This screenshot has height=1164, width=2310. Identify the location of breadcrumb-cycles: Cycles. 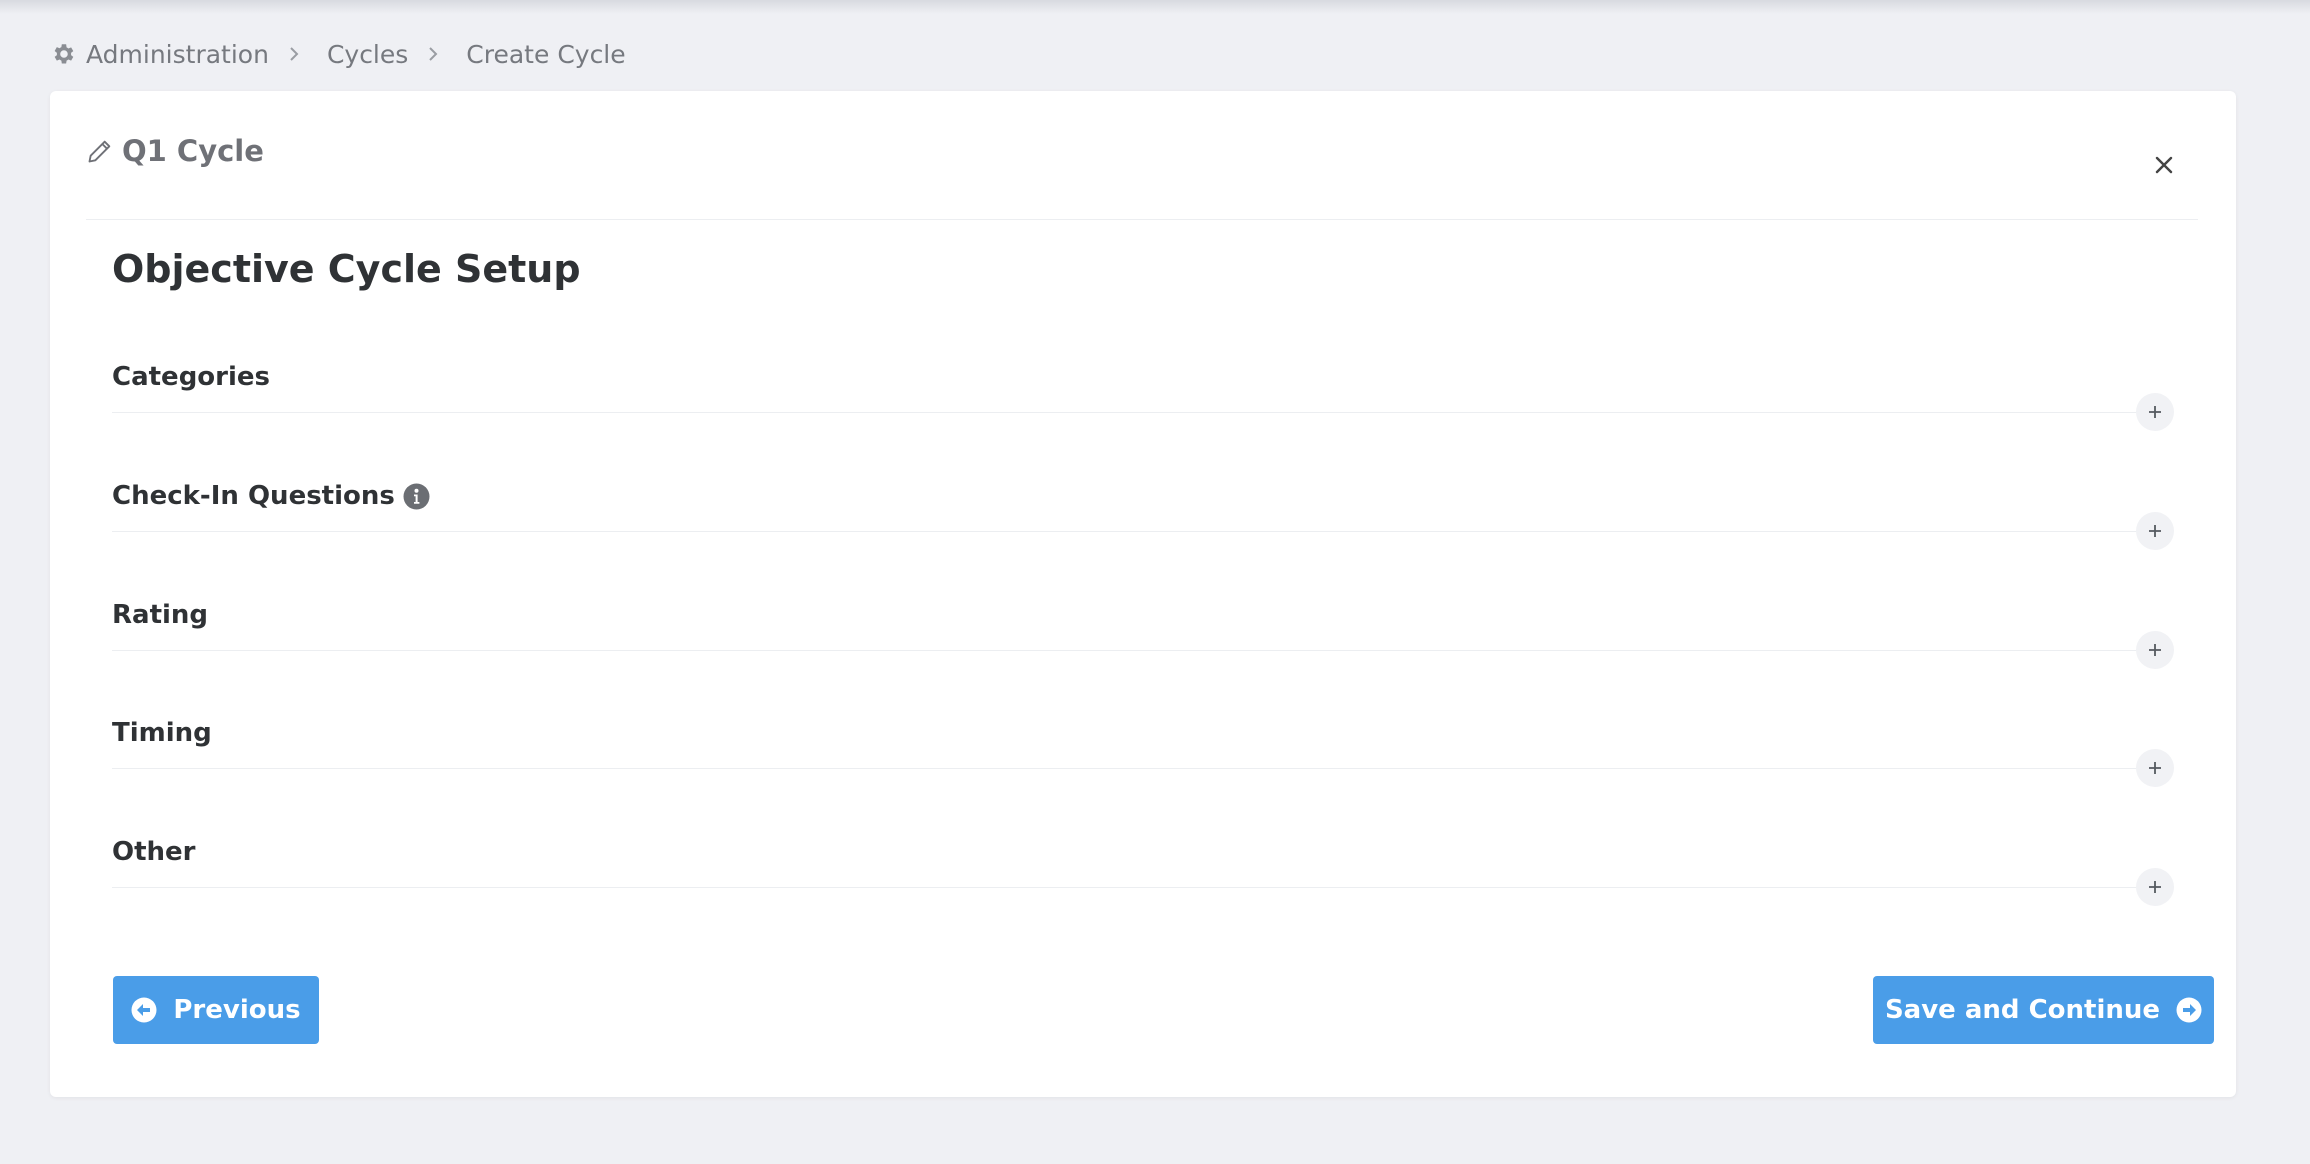
(367, 54).